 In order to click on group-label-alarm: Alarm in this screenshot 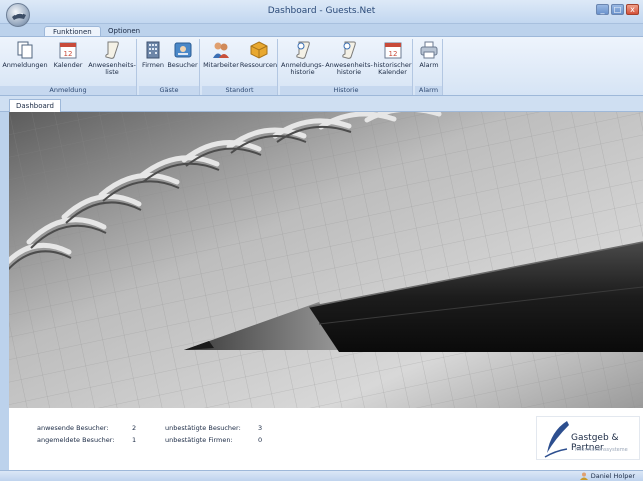, I will do `click(428, 90)`.